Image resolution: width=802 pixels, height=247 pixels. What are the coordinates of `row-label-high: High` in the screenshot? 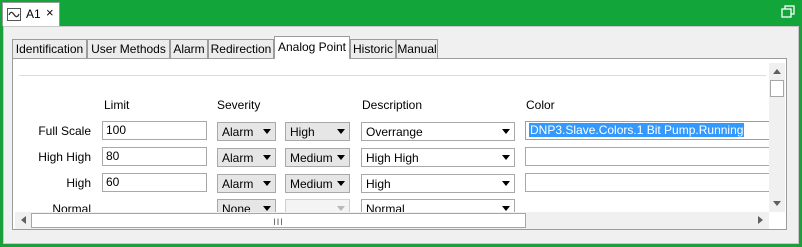 It's located at (78, 183).